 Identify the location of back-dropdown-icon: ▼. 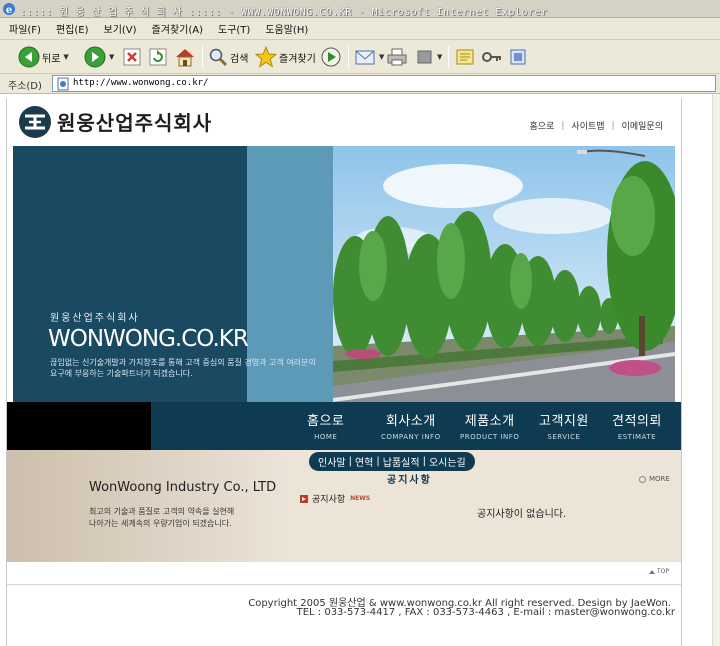
(65, 57).